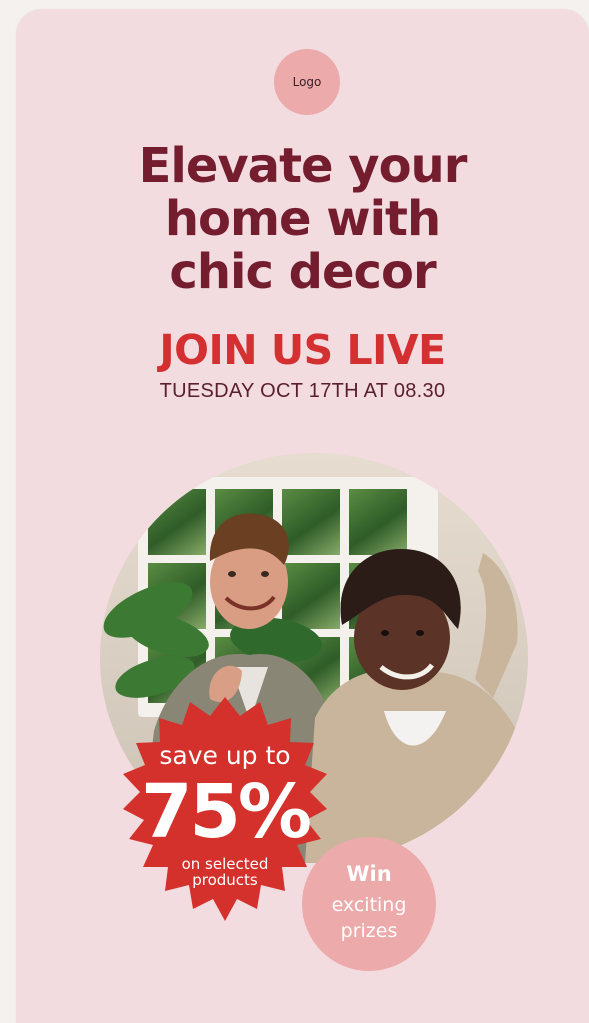 The image size is (589, 1023). Describe the element at coordinates (303, 166) in the screenshot. I see `headline-line-1: Elevate your` at that location.